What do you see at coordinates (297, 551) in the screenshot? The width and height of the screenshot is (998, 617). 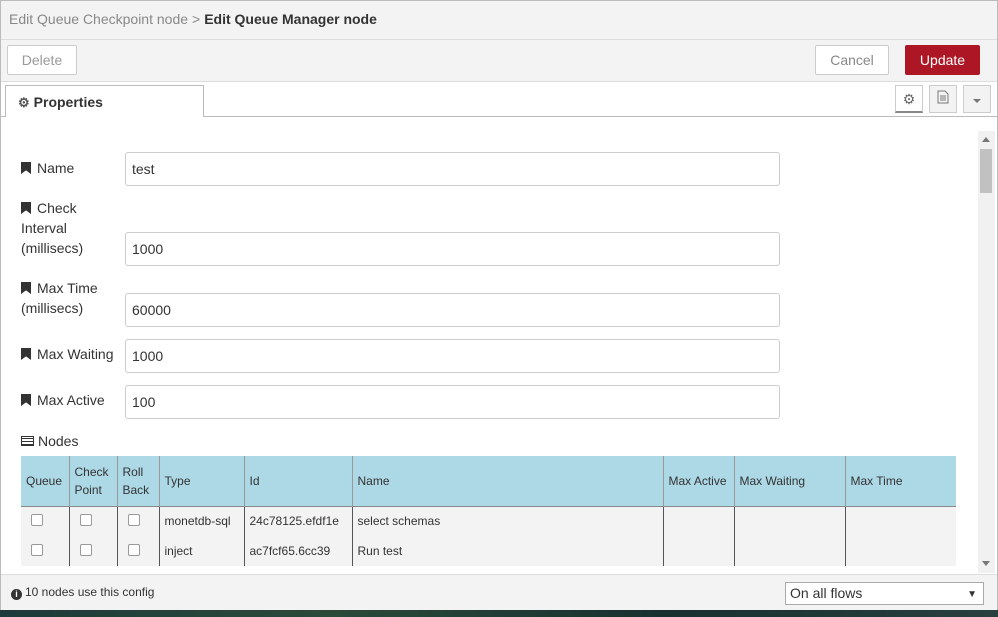 I see `cell-id: ac7fcf65.6cc39` at bounding box center [297, 551].